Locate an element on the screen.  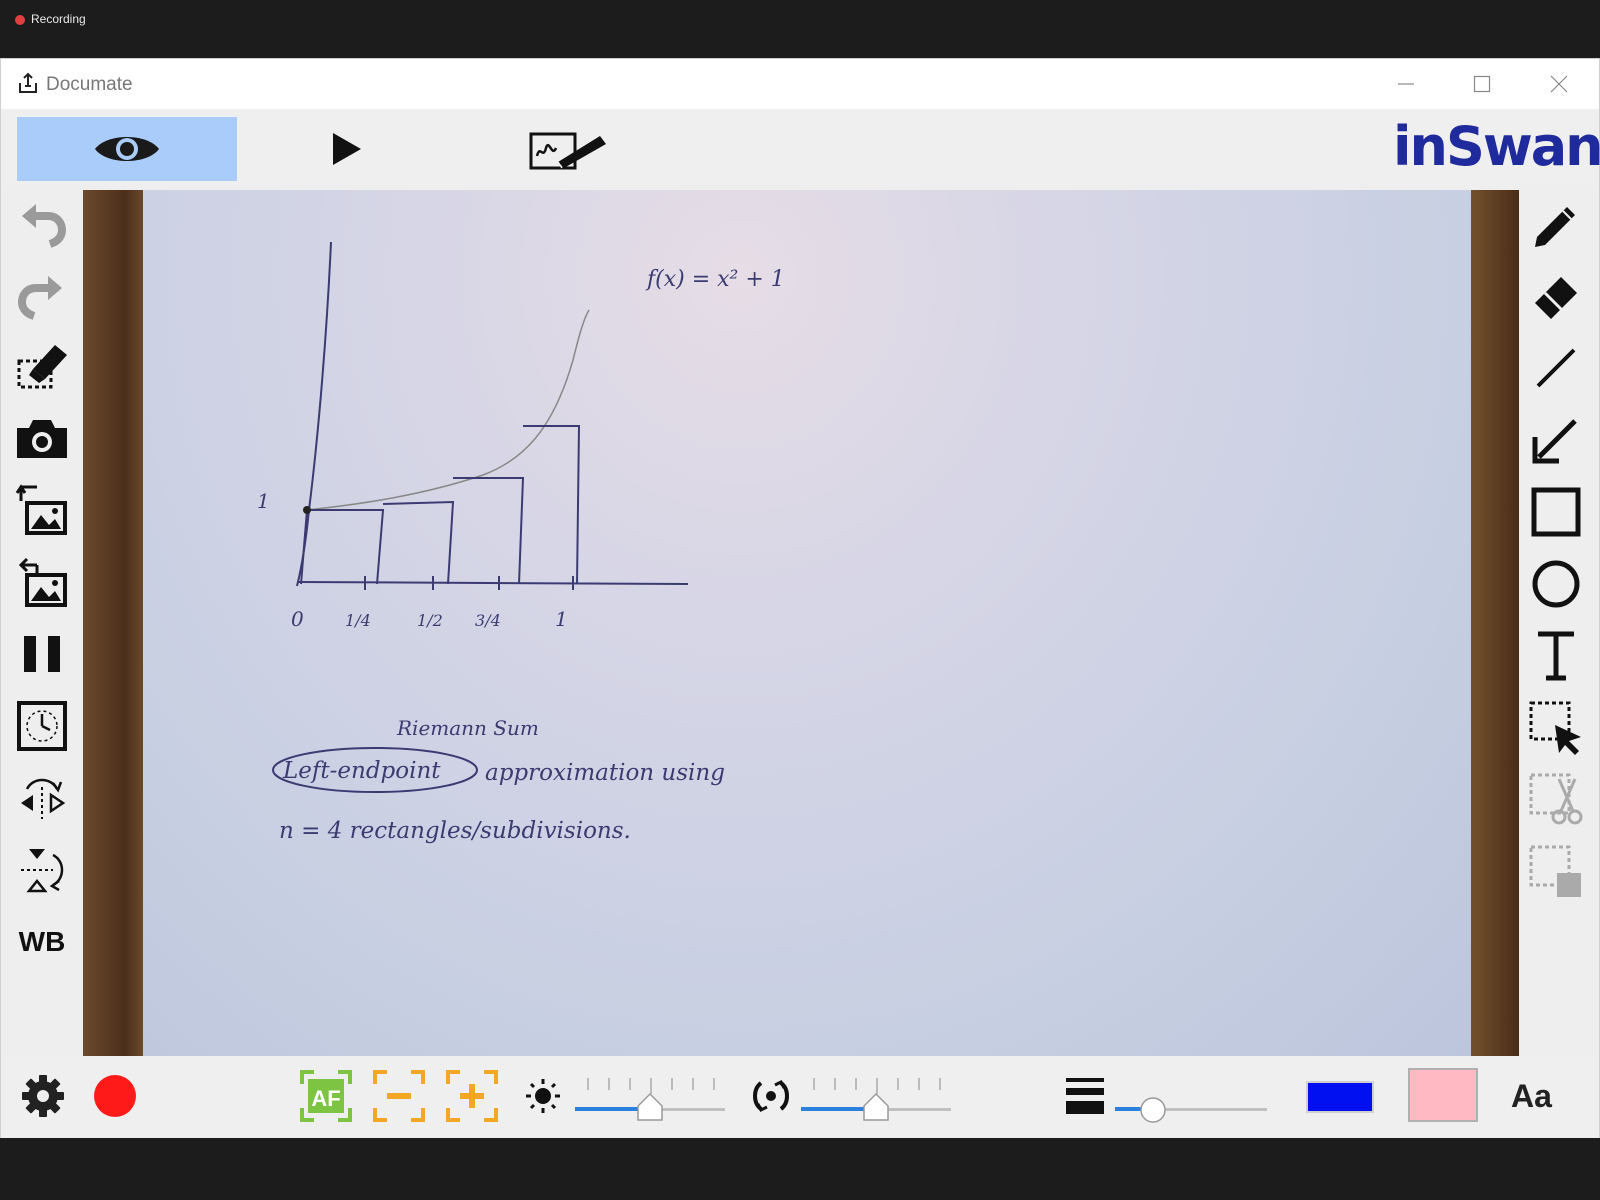
maximize-icon is located at coordinates (1482, 84).